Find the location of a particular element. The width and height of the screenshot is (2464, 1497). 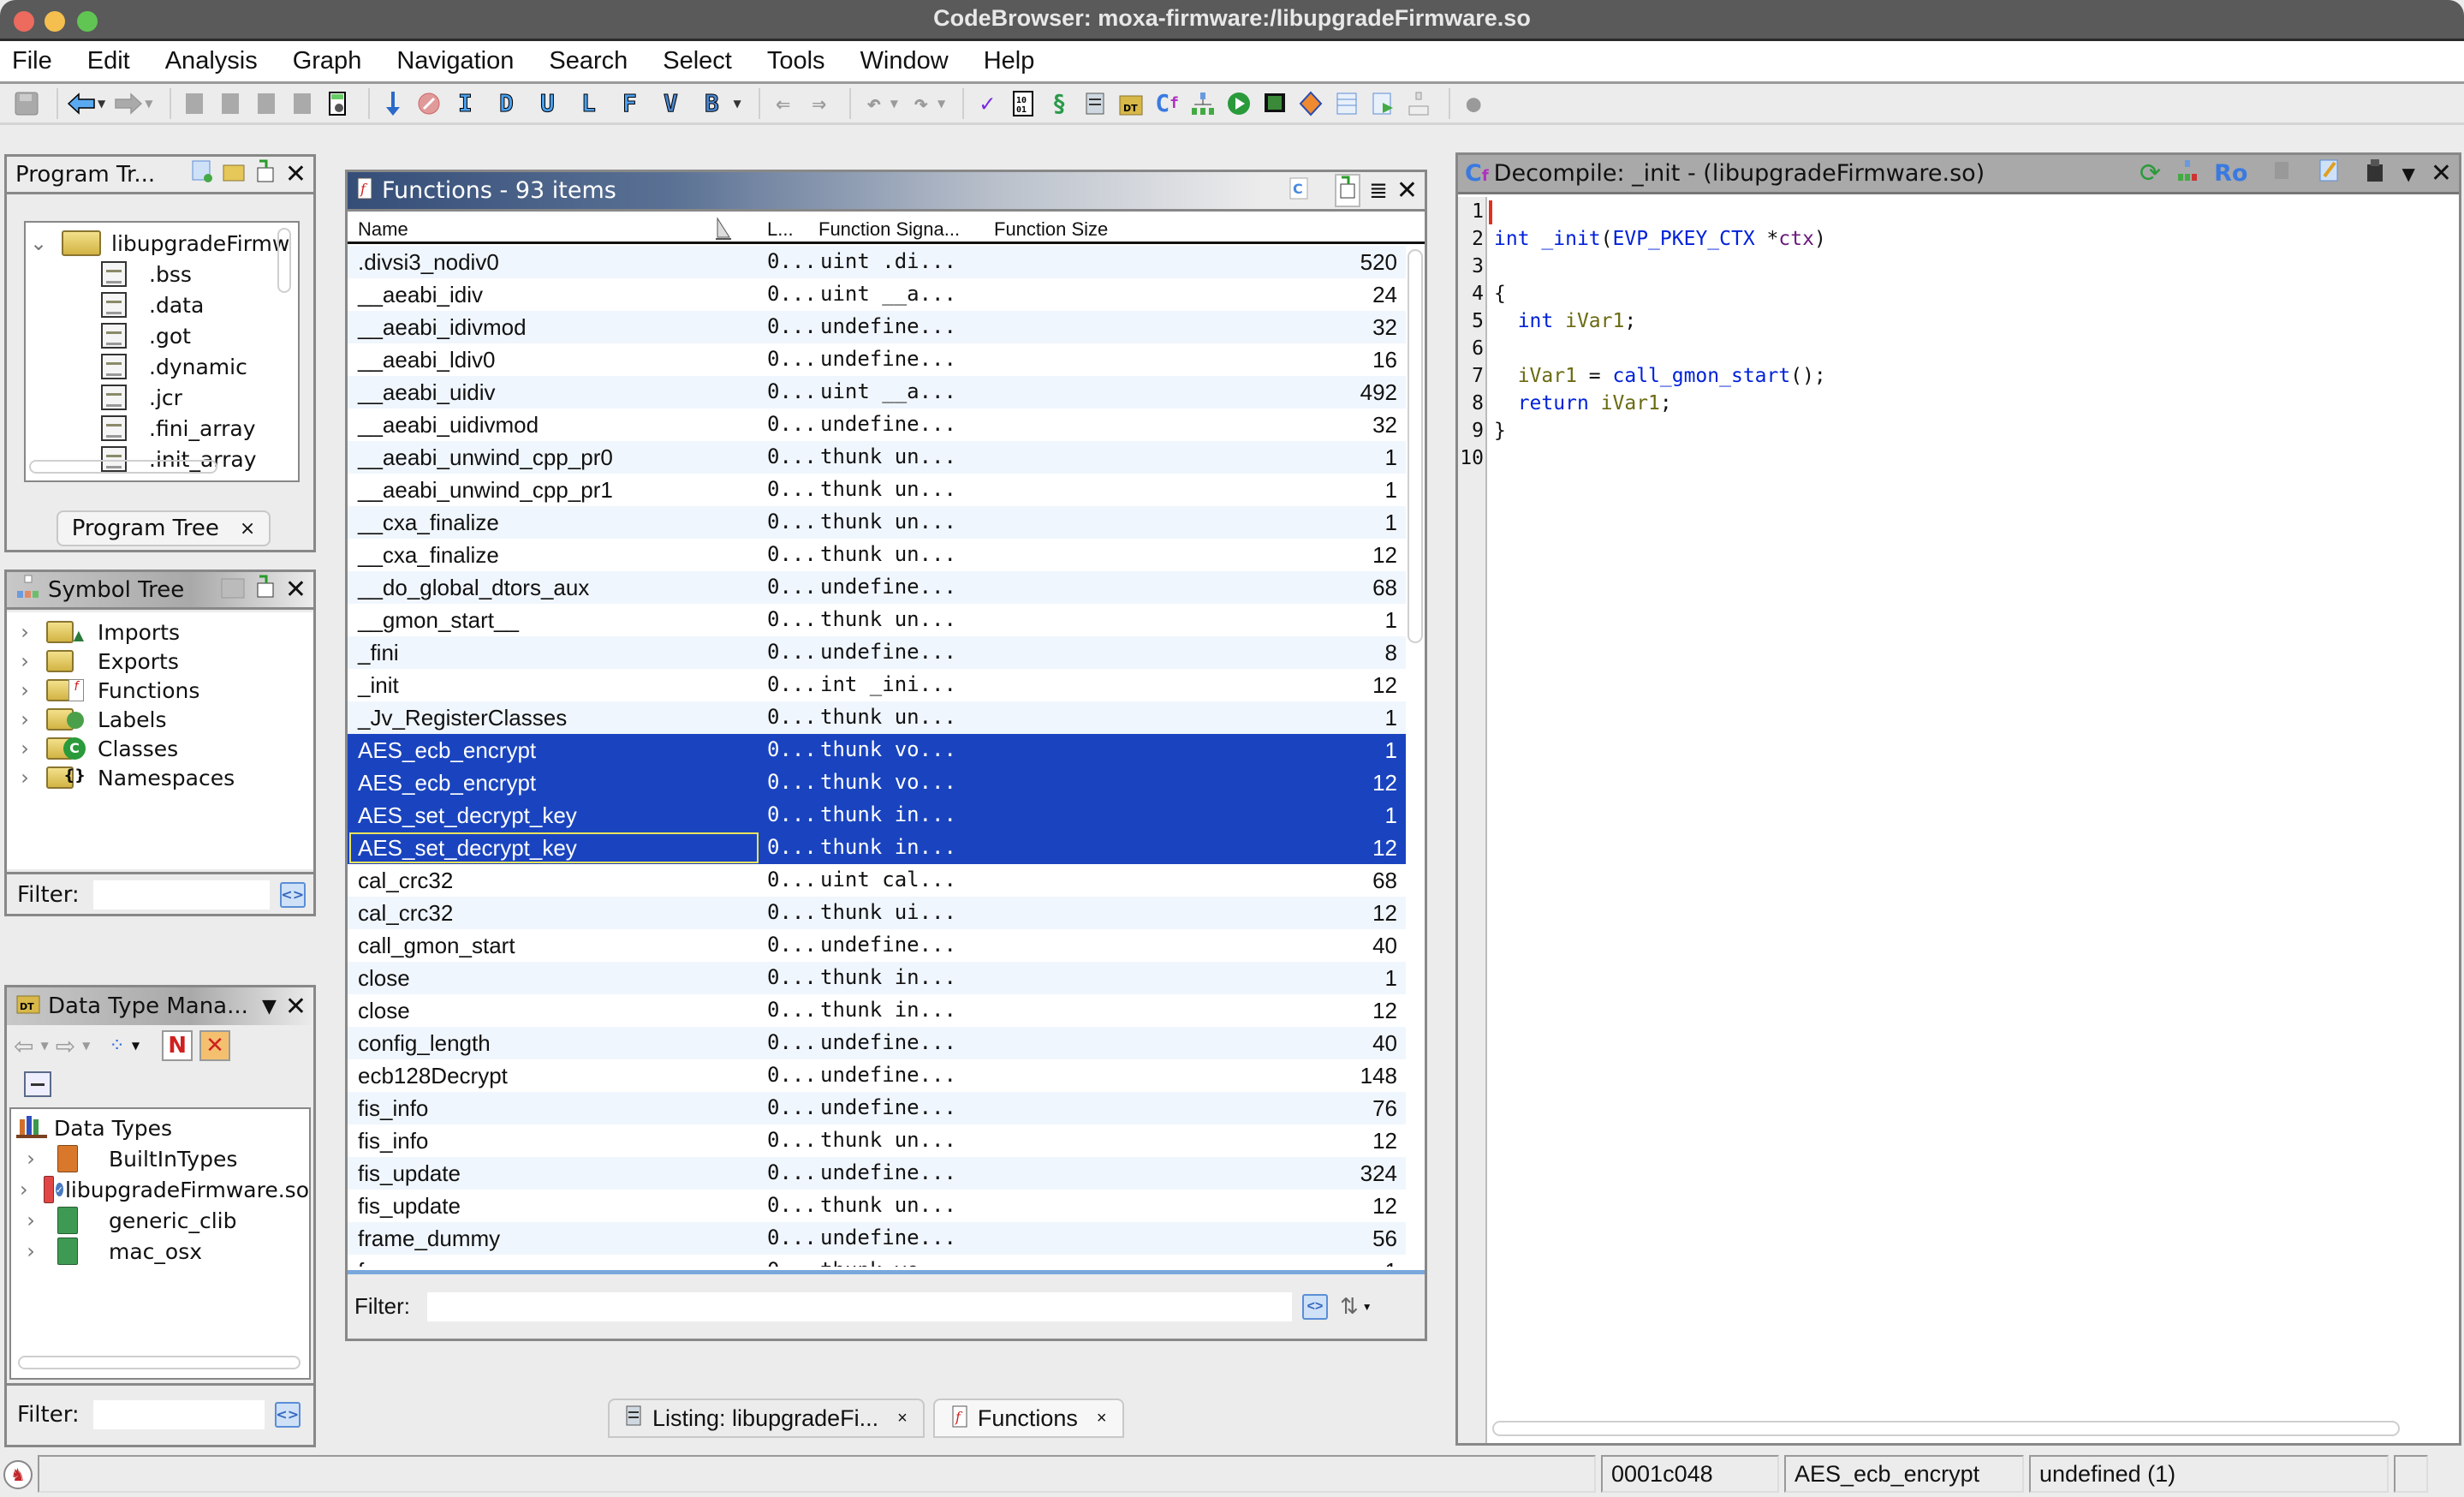

datatype-icon: DT is located at coordinates (1131, 103).